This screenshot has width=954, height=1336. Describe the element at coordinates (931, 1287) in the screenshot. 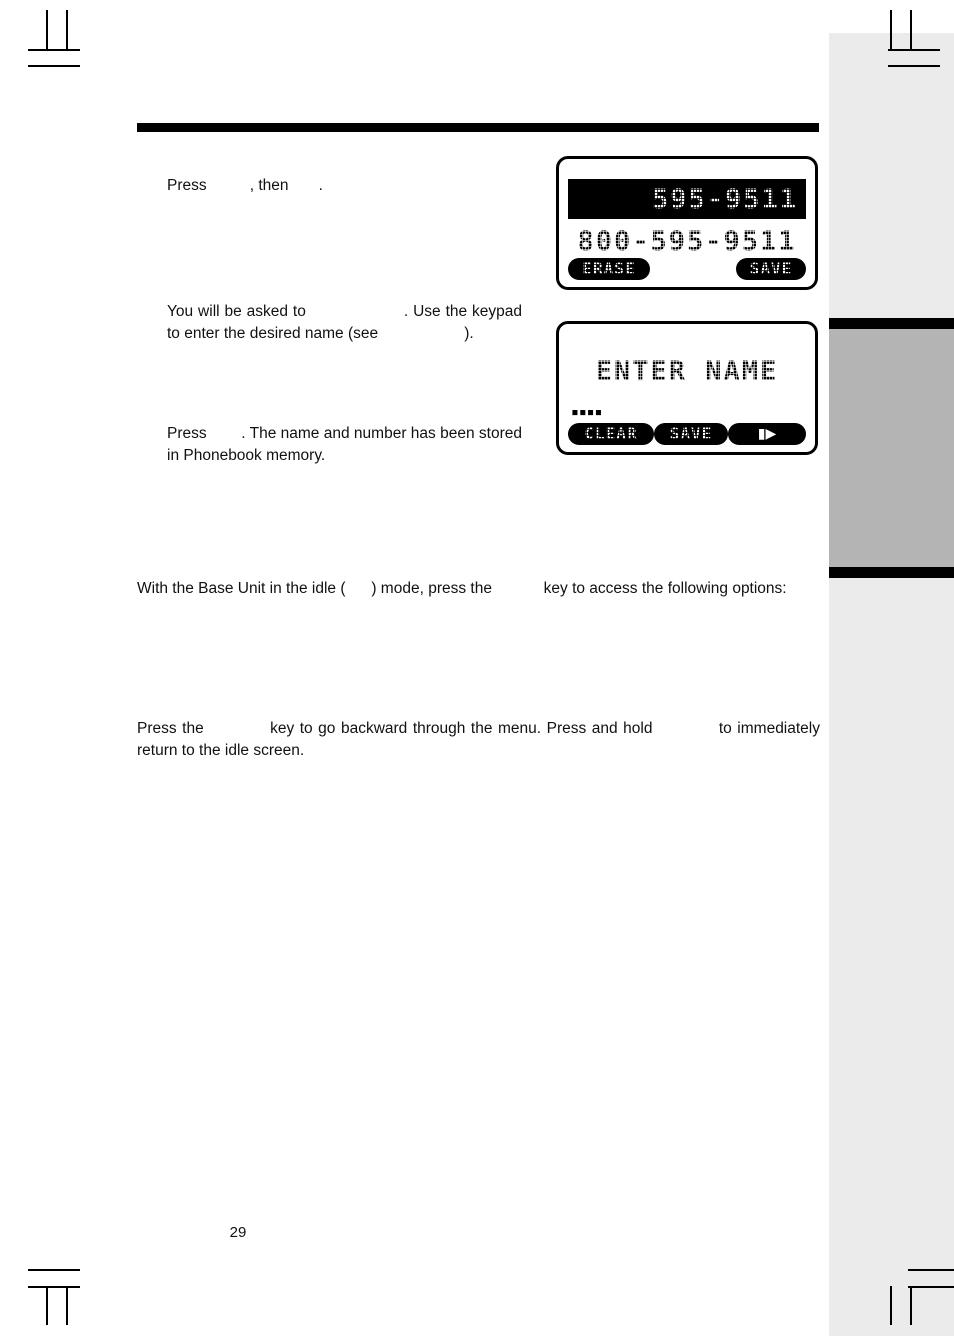

I see `crop-mark-bottom-right-h2` at that location.